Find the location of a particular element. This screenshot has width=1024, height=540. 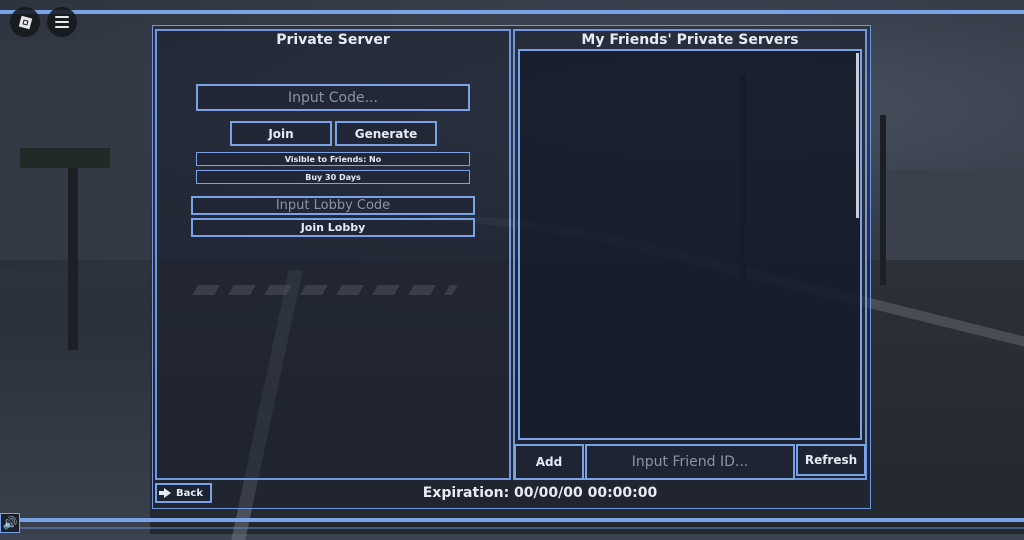

menu-button is located at coordinates (62, 22).